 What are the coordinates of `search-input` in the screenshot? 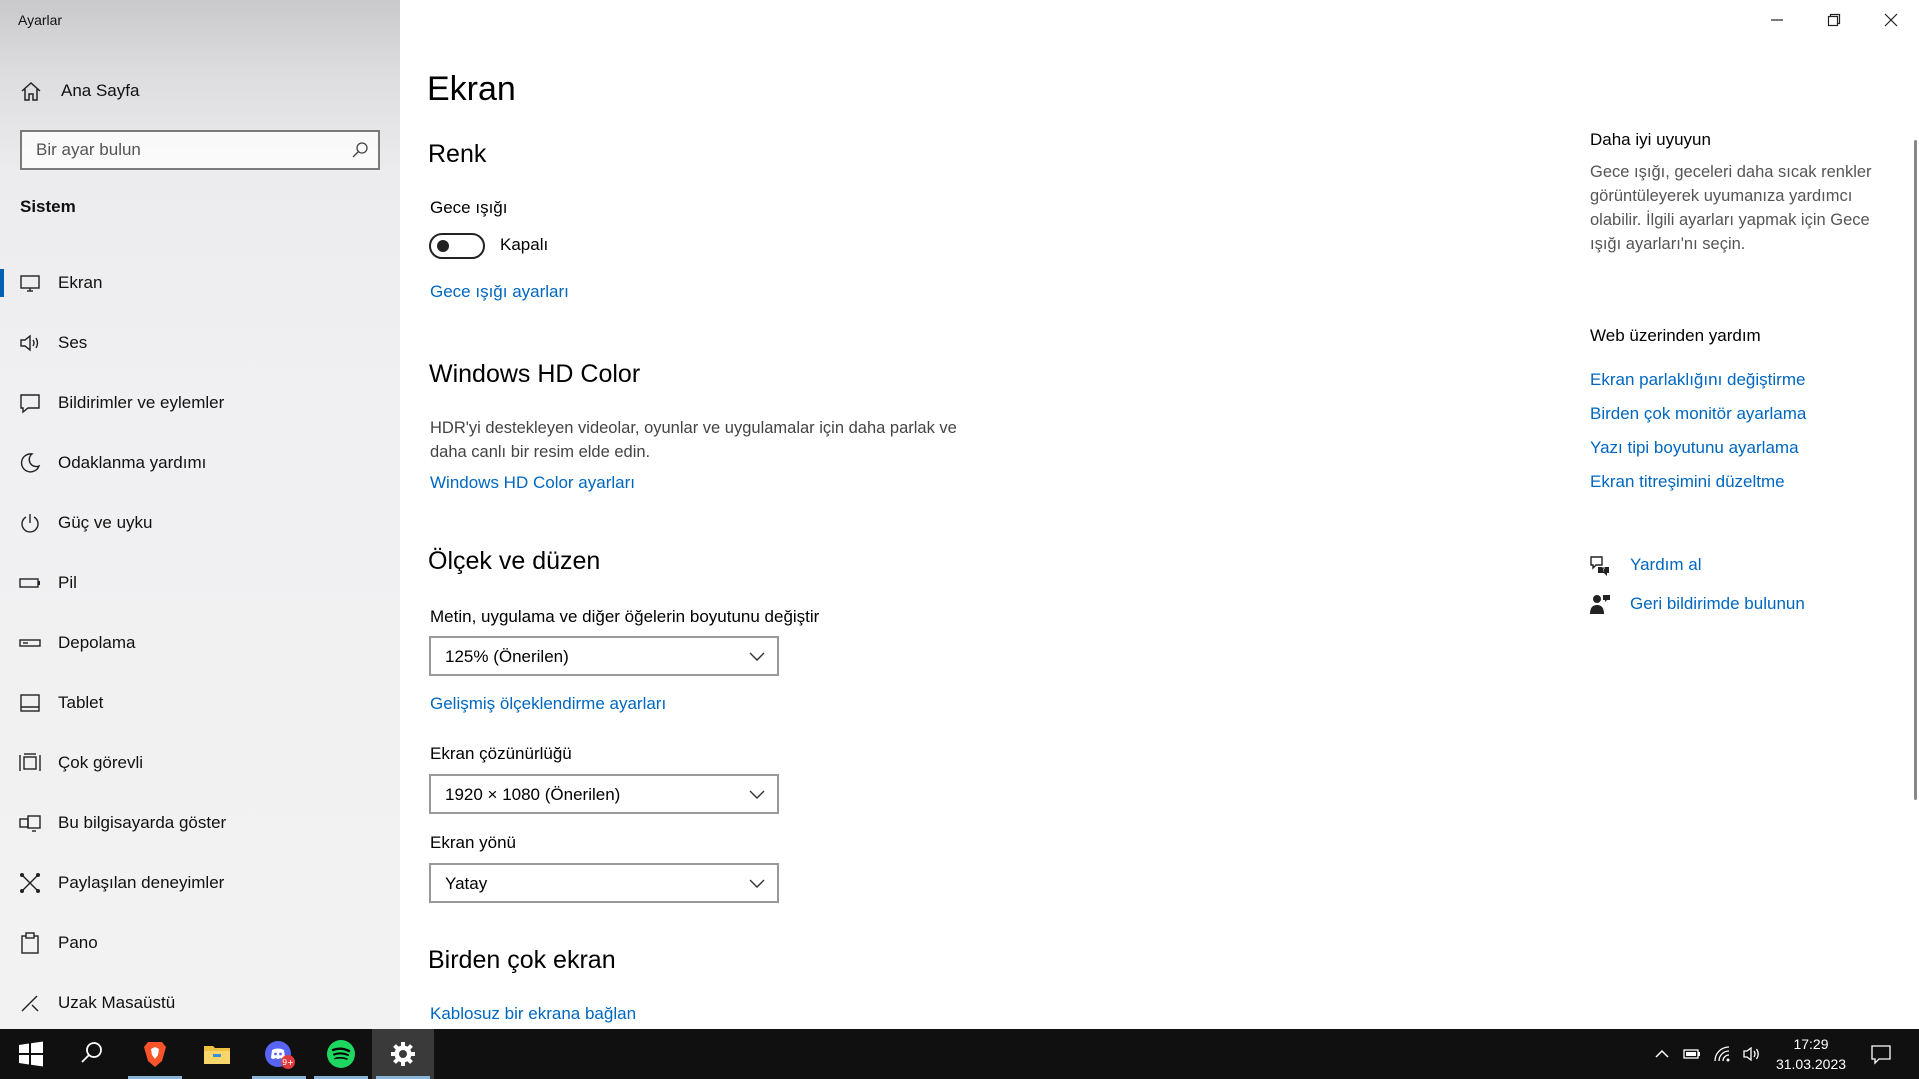 It's located at (172, 150).